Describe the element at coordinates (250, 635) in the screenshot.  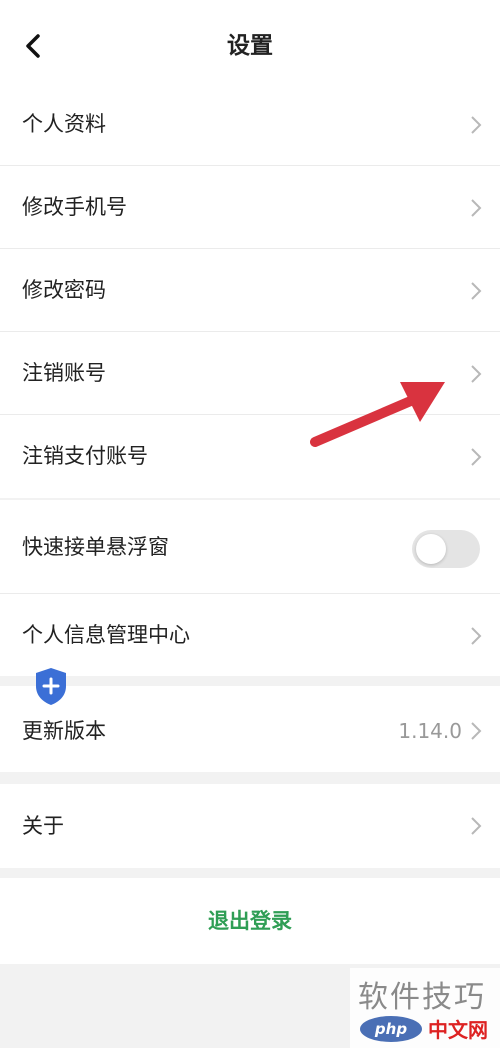
I see `list-item-personal-info-center: 个人信息管理中心` at that location.